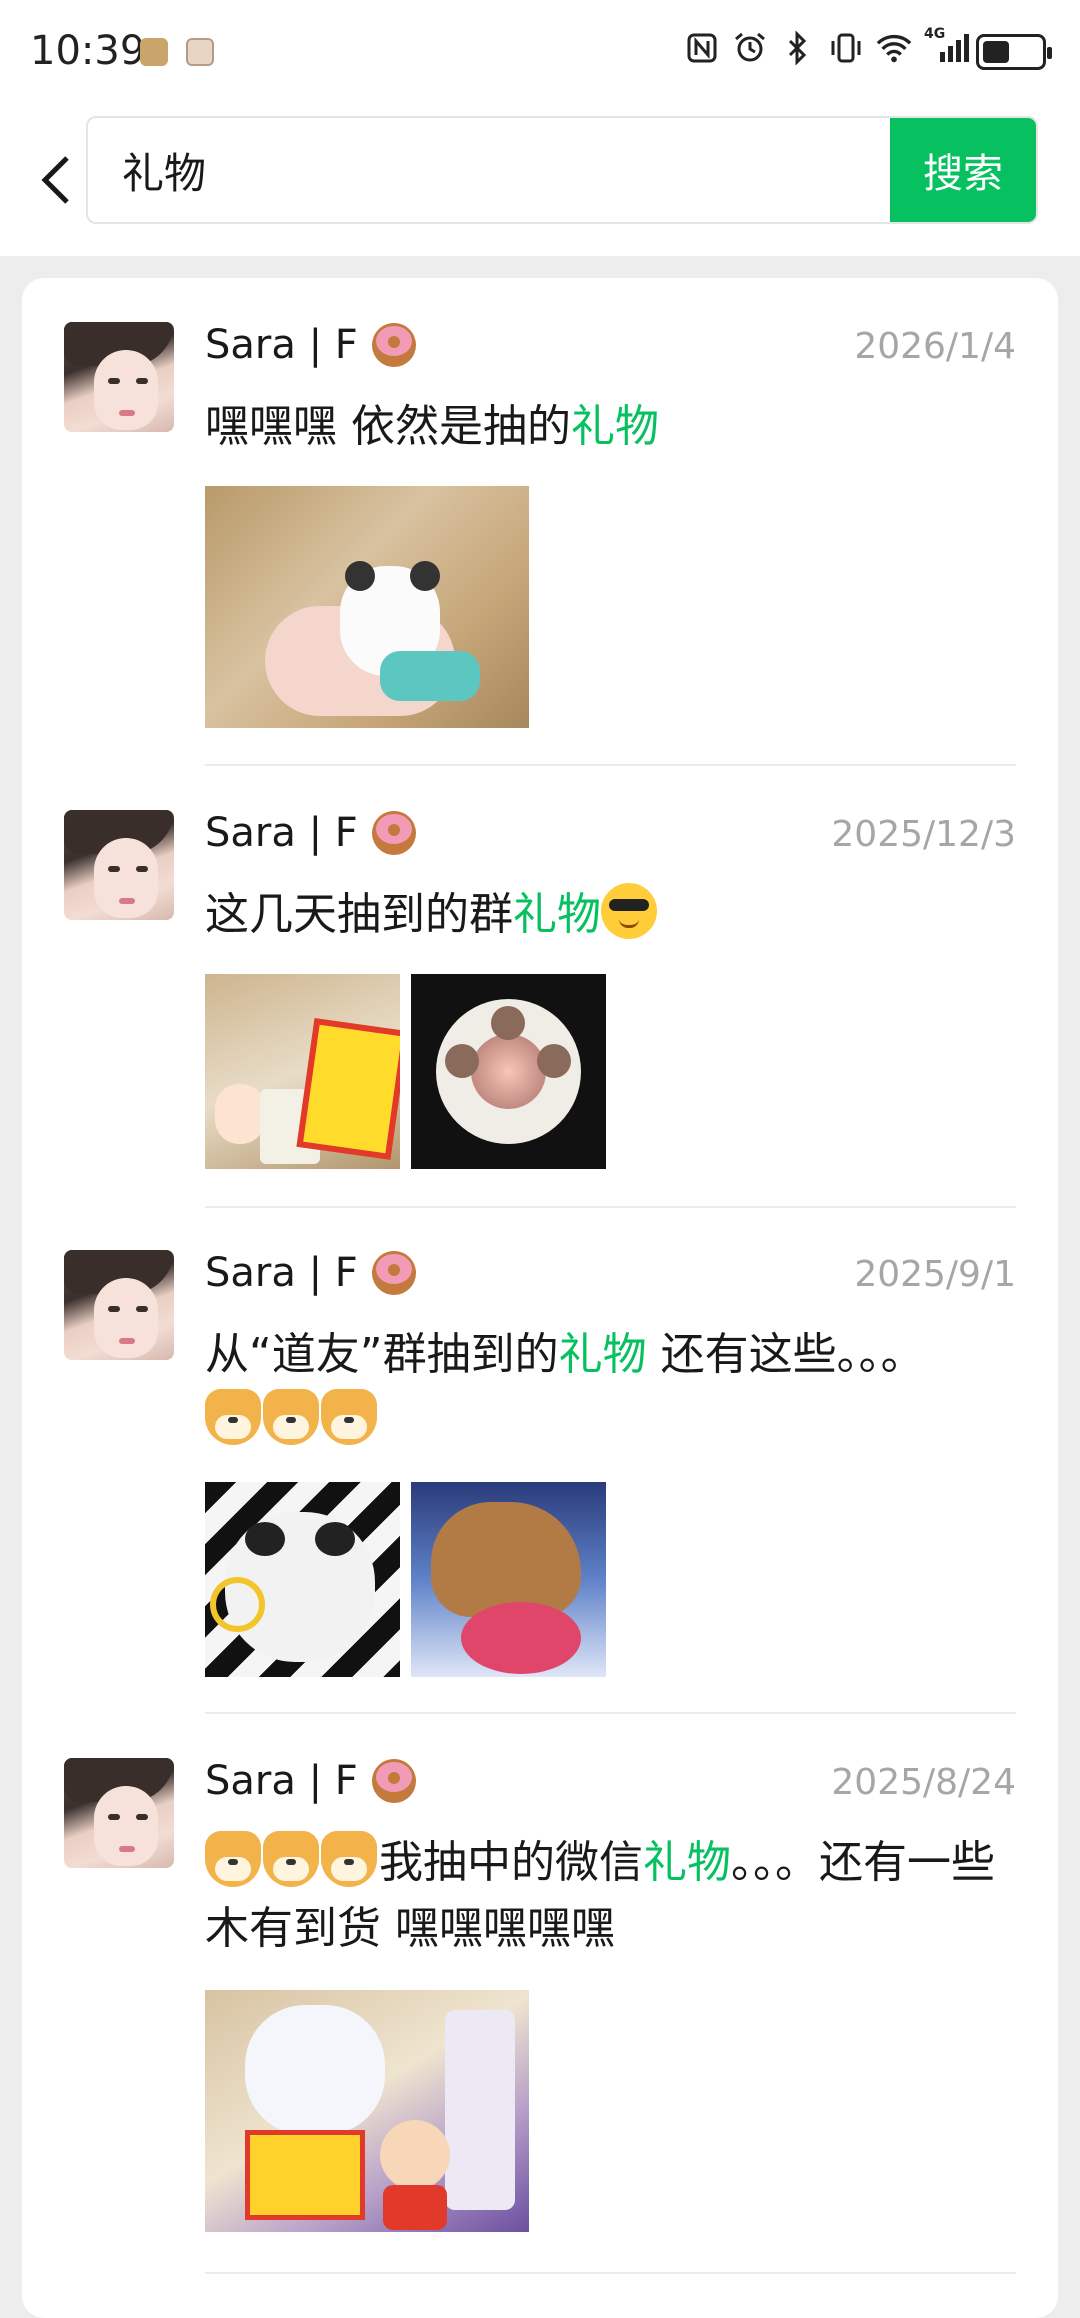 This screenshot has height=2318, width=1080. What do you see at coordinates (88, 51) in the screenshot?
I see `status-time: 10:39` at bounding box center [88, 51].